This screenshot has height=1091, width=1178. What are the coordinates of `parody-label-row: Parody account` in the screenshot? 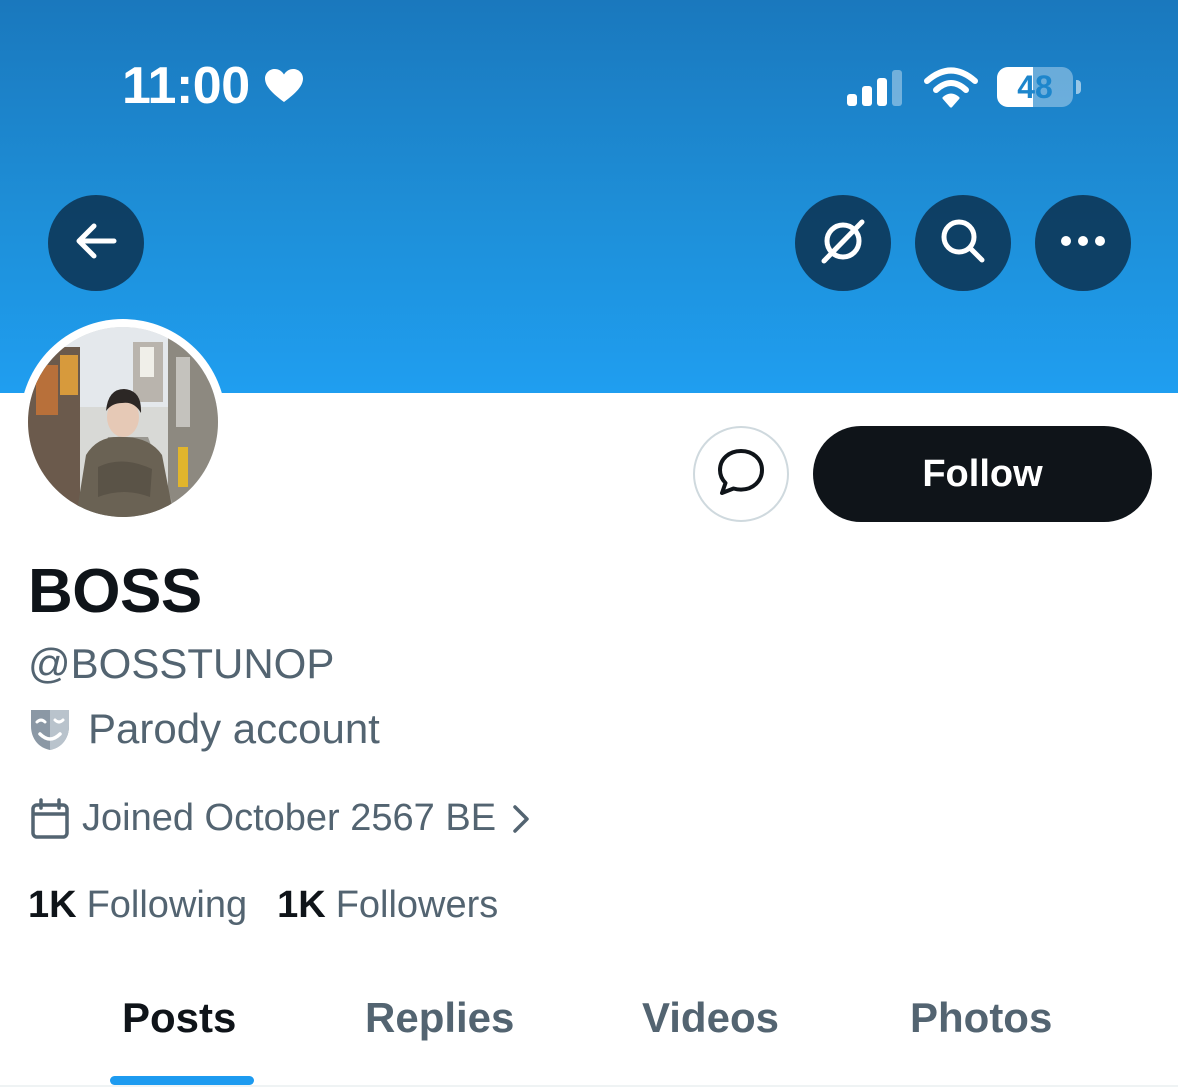 It's located at (204, 729).